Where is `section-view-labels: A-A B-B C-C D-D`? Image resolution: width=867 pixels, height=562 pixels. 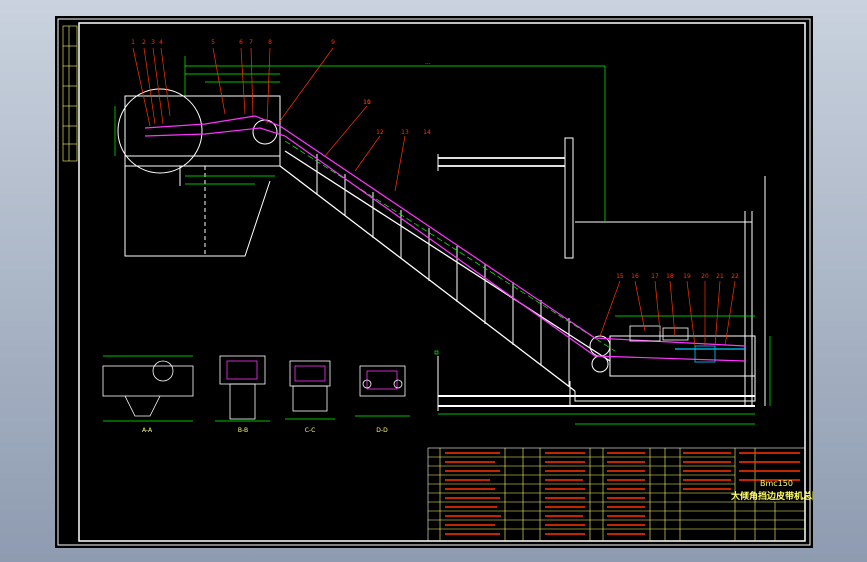
section-view-labels: A-A B-B C-C D-D is located at coordinates (265, 430).